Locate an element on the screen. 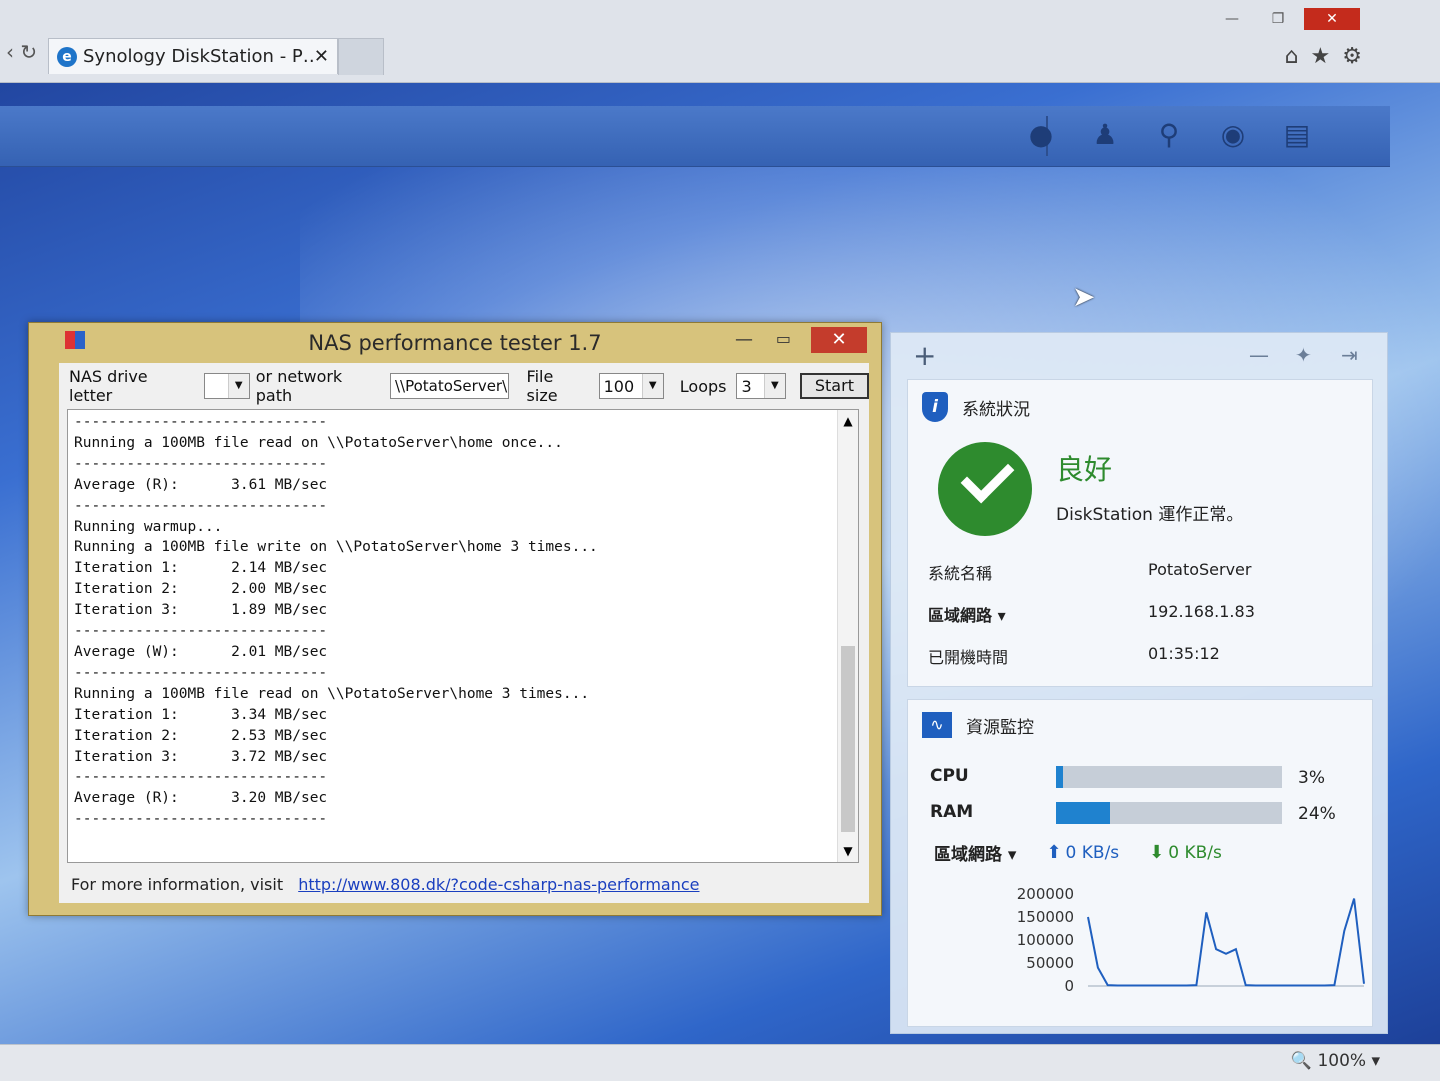 Image resolution: width=1440 pixels, height=1081 pixels. tab-close-icon: ✕ is located at coordinates (321, 56).